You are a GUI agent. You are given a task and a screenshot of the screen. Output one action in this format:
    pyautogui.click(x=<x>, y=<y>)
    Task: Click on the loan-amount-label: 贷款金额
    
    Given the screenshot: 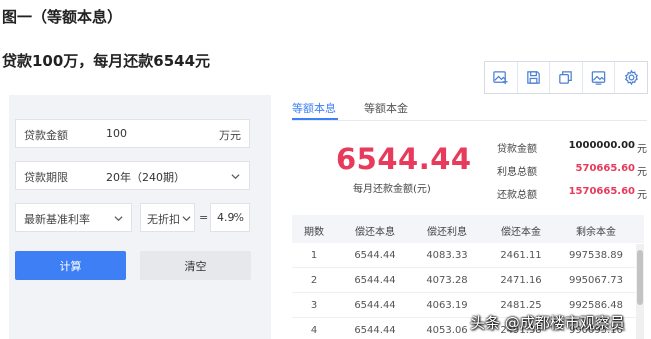 What is the action you would take?
    pyautogui.click(x=46, y=135)
    